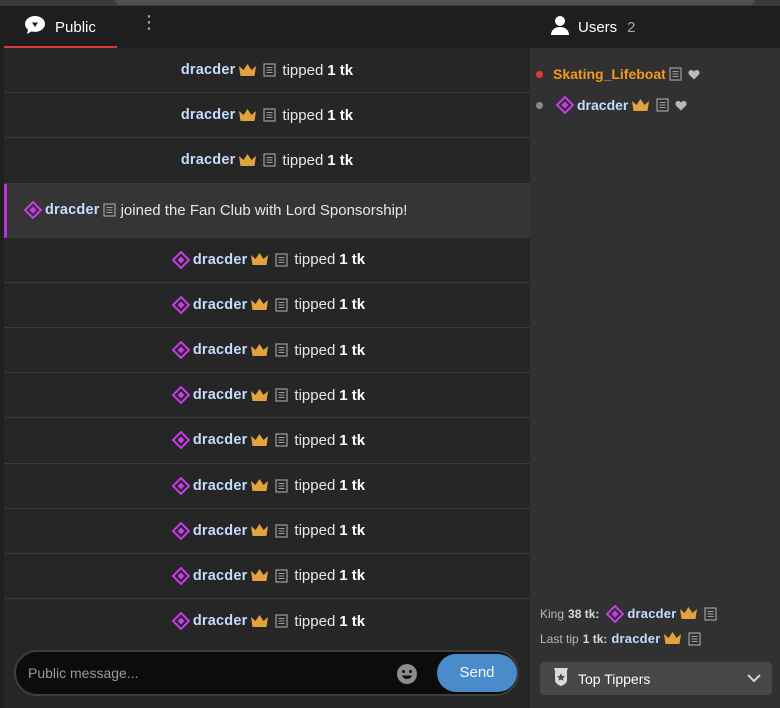 The width and height of the screenshot is (780, 708). I want to click on king-label: King, so click(552, 613).